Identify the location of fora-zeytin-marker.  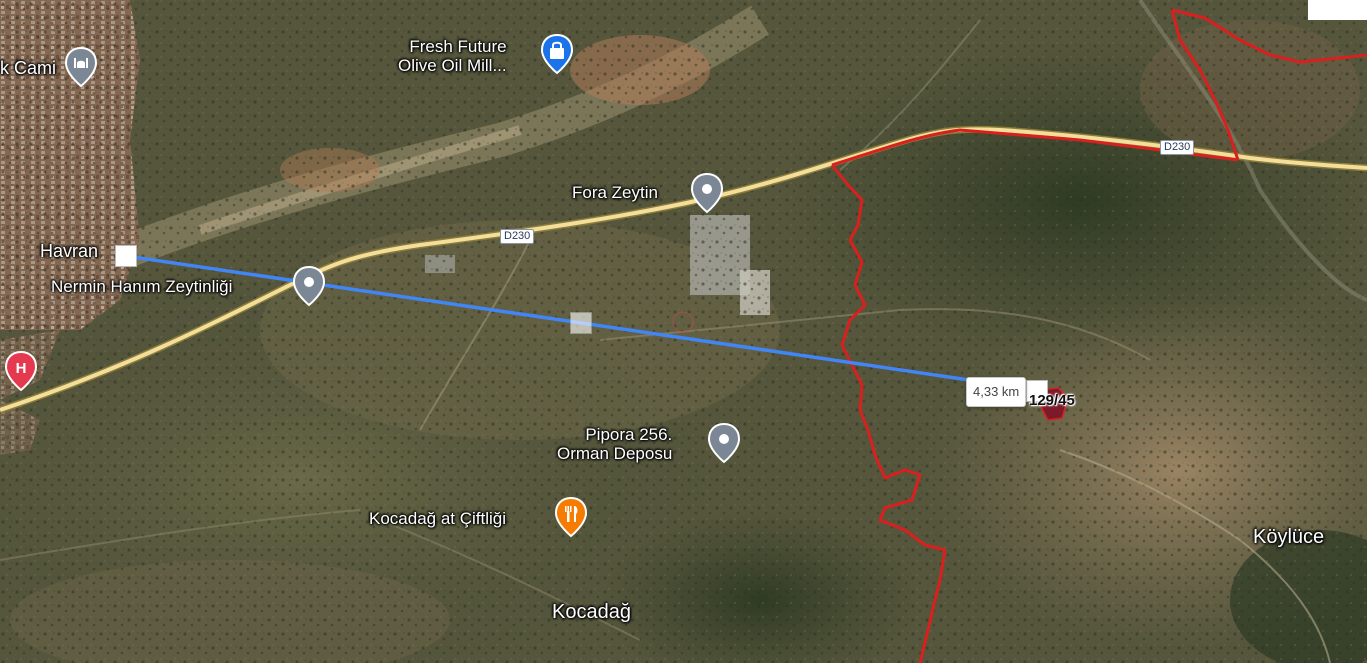
(707, 193).